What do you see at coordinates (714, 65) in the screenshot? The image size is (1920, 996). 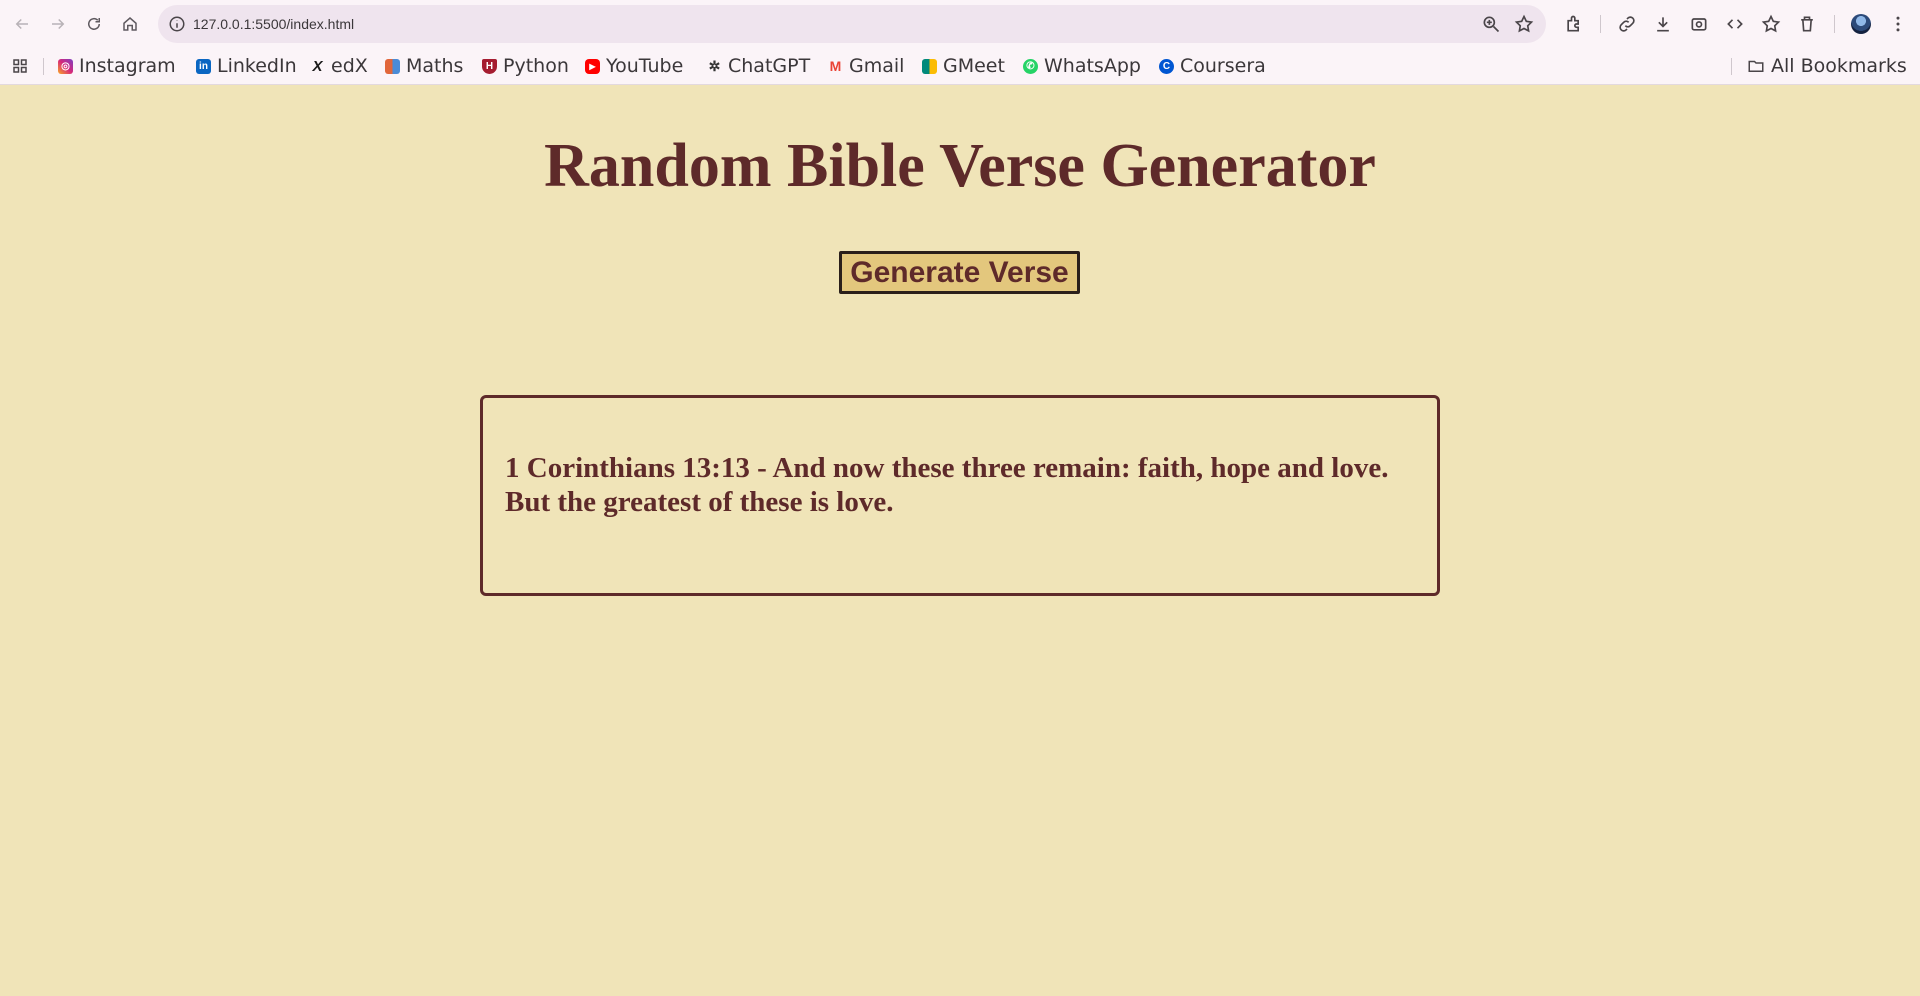 I see `chatgpt-icon: ✲` at bounding box center [714, 65].